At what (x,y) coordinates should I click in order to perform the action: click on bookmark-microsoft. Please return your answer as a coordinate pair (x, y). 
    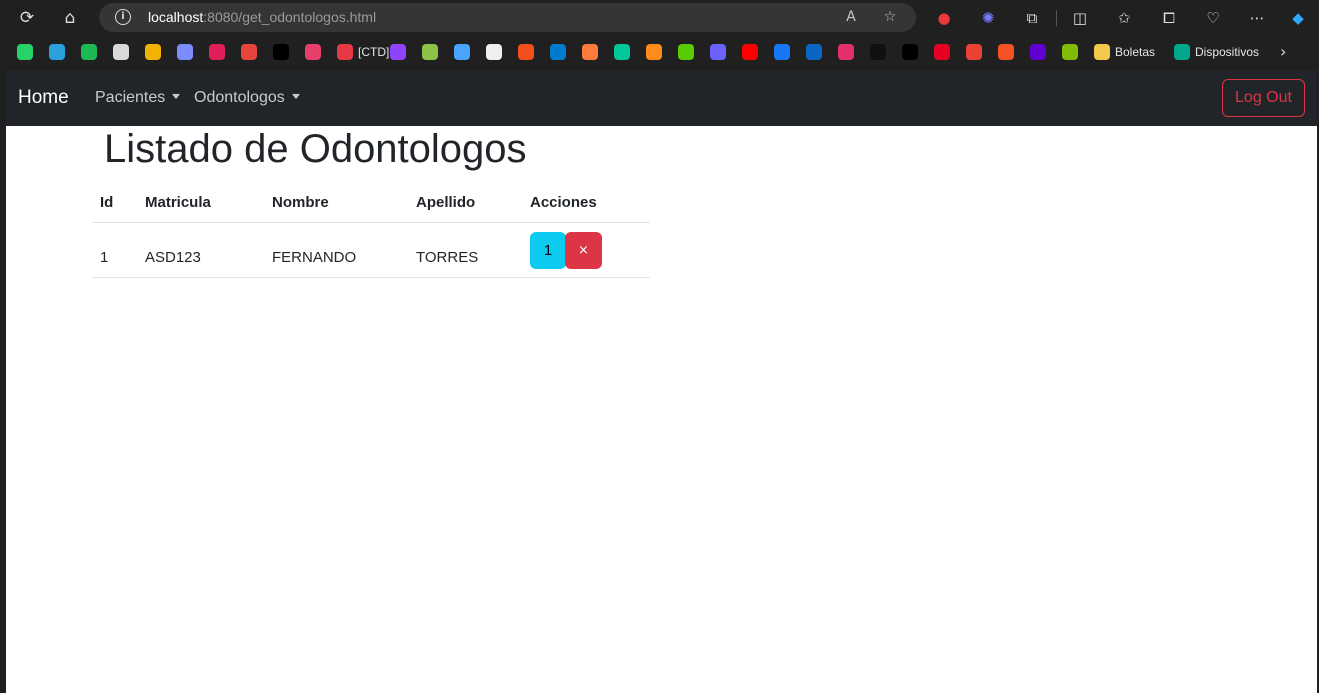
    Looking at the image, I should click on (1006, 52).